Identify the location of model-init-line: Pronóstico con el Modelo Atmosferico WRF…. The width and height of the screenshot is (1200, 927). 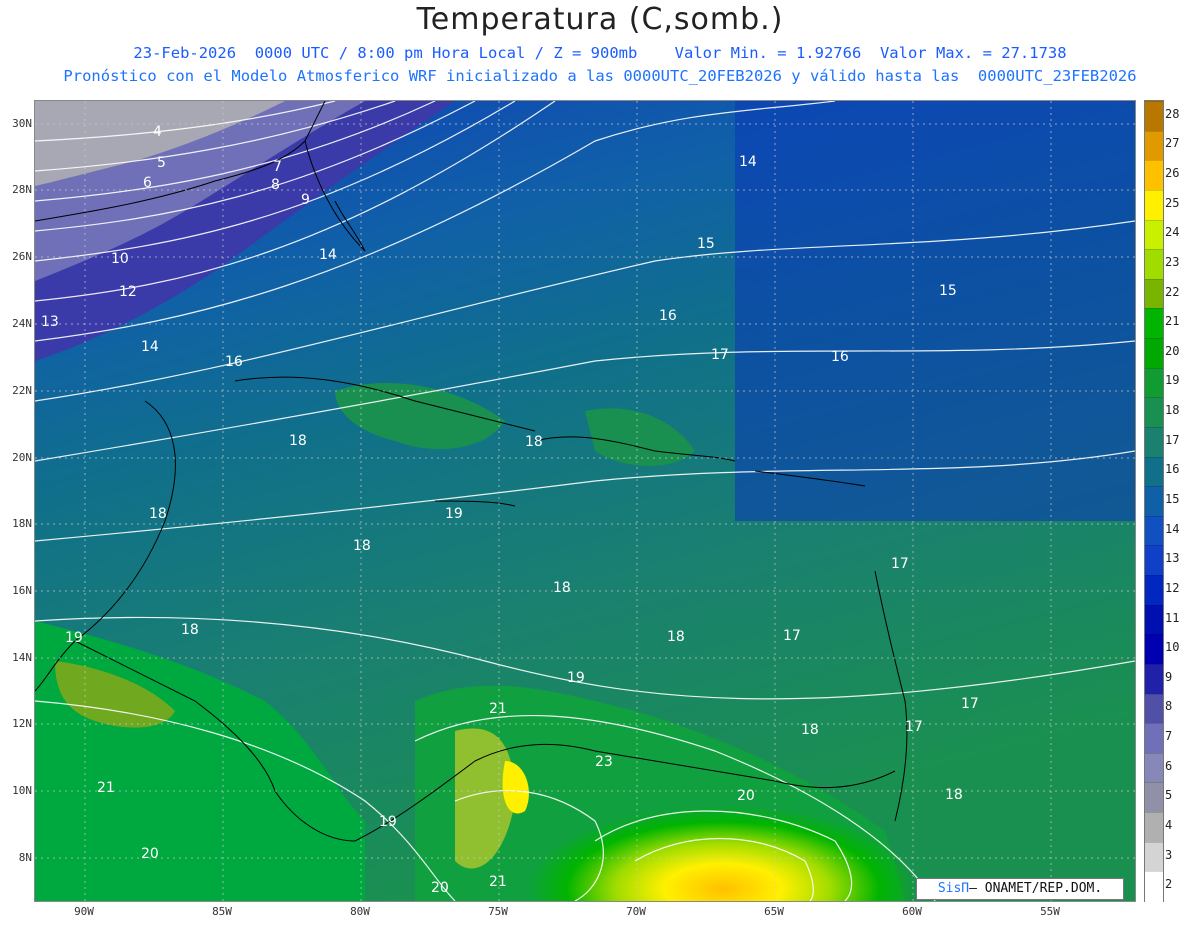
(600, 76).